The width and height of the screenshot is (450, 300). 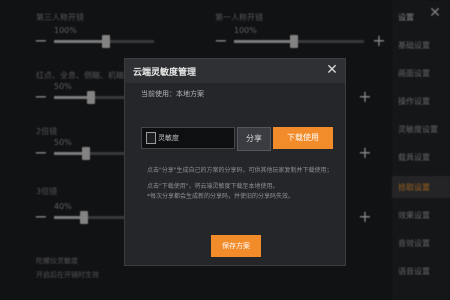 What do you see at coordinates (151, 138) in the screenshot?
I see `document-icon` at bounding box center [151, 138].